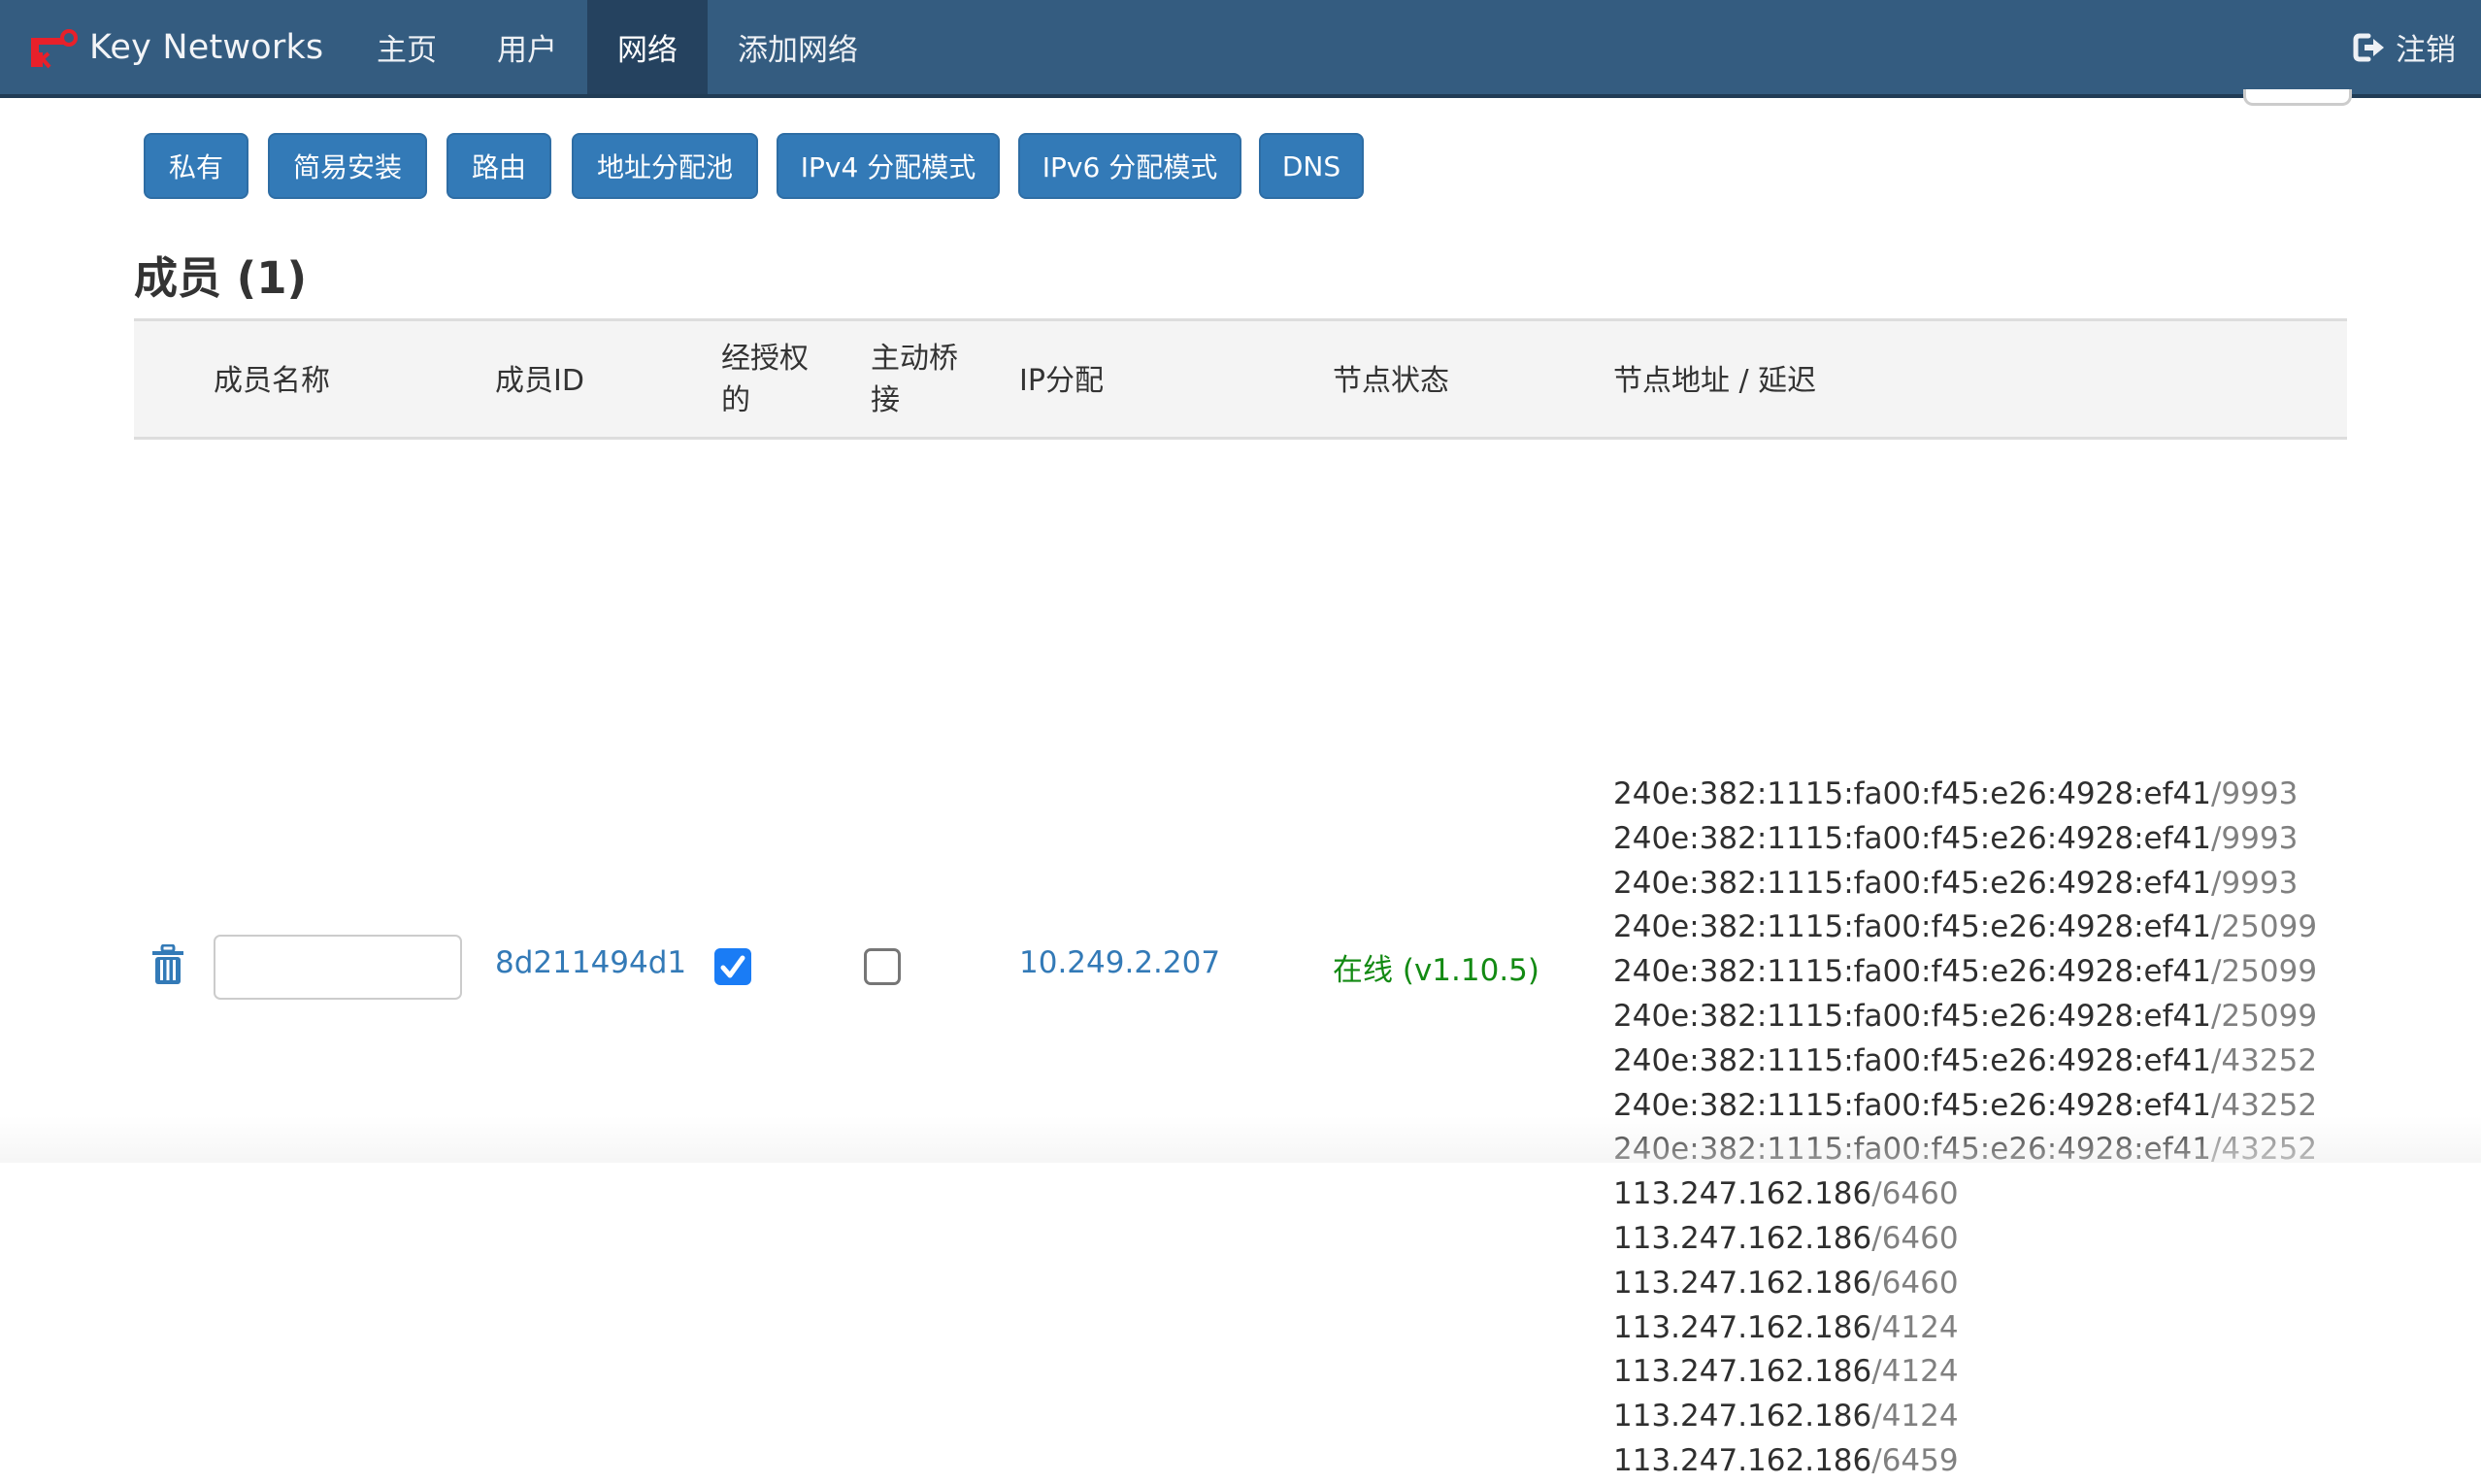 Image resolution: width=2481 pixels, height=1484 pixels. I want to click on column-header-authorized-line1: 经授权, so click(765, 359).